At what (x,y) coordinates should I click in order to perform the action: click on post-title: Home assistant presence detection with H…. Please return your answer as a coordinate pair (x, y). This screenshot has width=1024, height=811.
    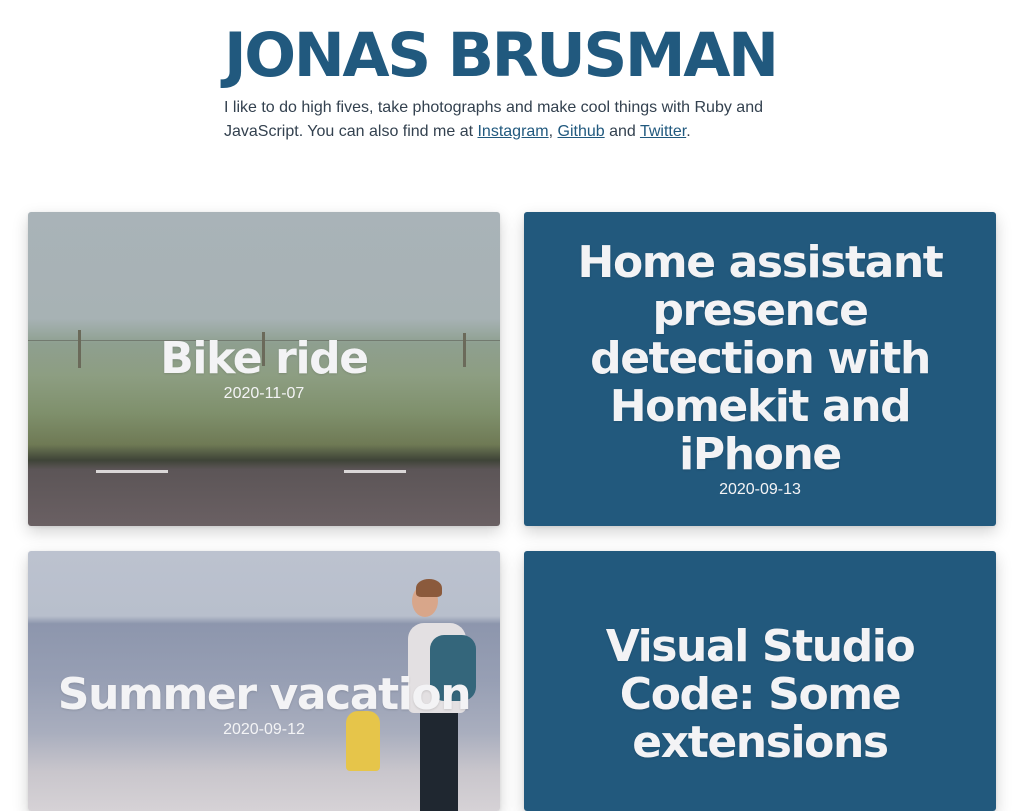
    Looking at the image, I should click on (760, 358).